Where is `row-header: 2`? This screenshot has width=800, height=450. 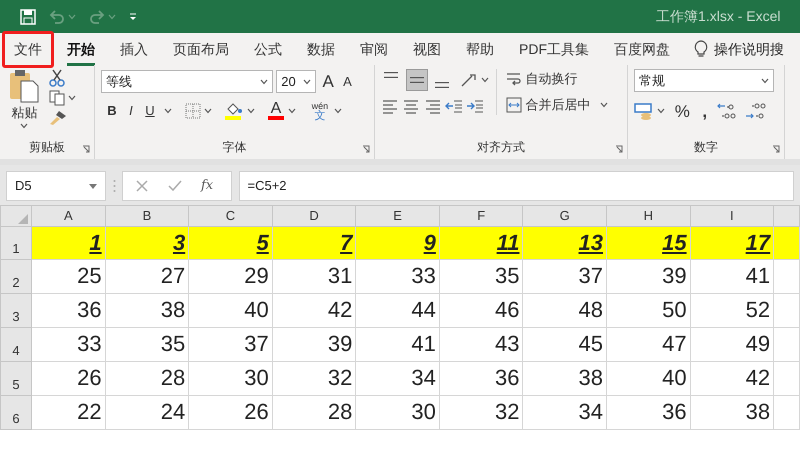 row-header: 2 is located at coordinates (16, 276).